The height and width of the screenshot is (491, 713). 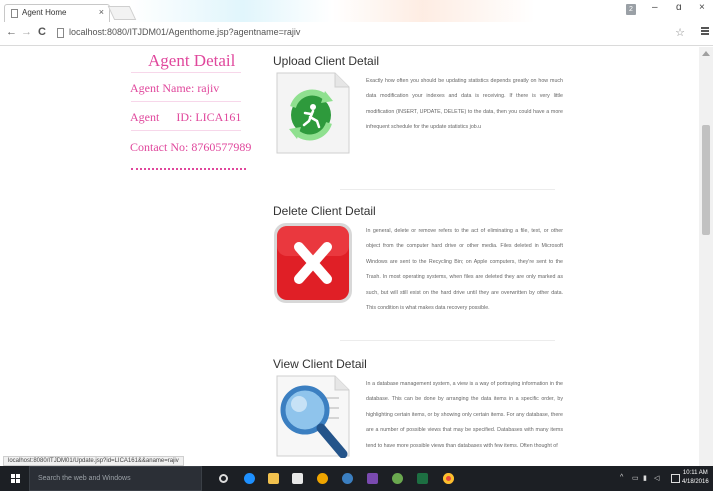 I want to click on network-icon: ▭, so click(x=635, y=478).